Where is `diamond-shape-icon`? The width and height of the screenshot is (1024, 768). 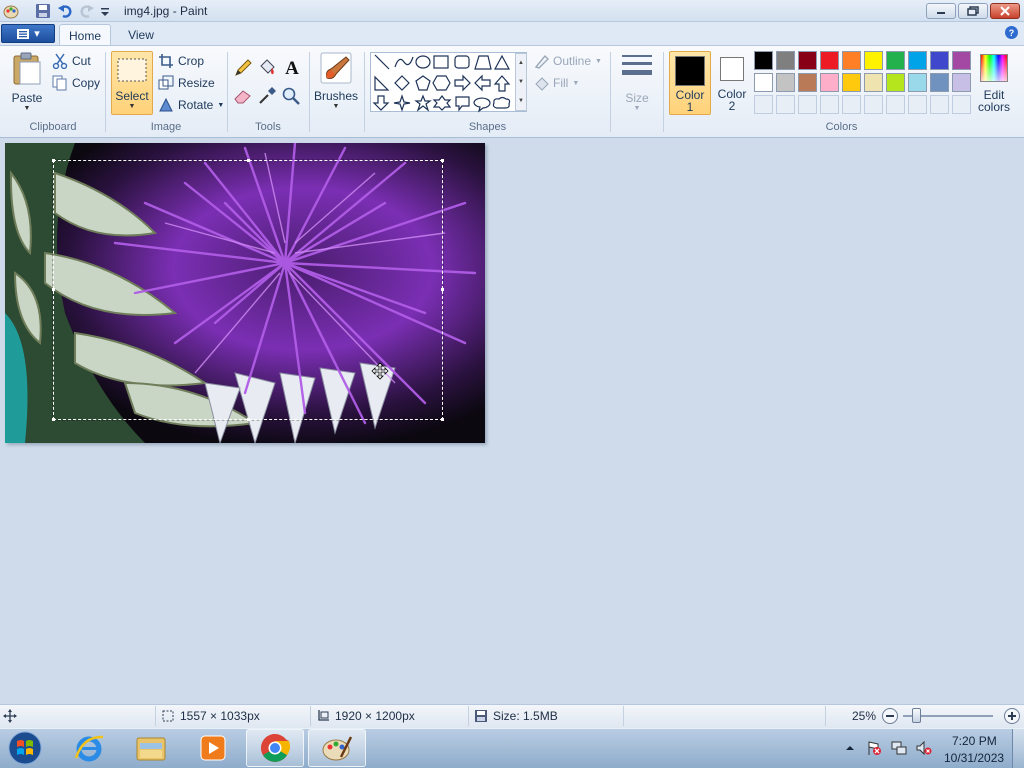
diamond-shape-icon is located at coordinates (402, 83).